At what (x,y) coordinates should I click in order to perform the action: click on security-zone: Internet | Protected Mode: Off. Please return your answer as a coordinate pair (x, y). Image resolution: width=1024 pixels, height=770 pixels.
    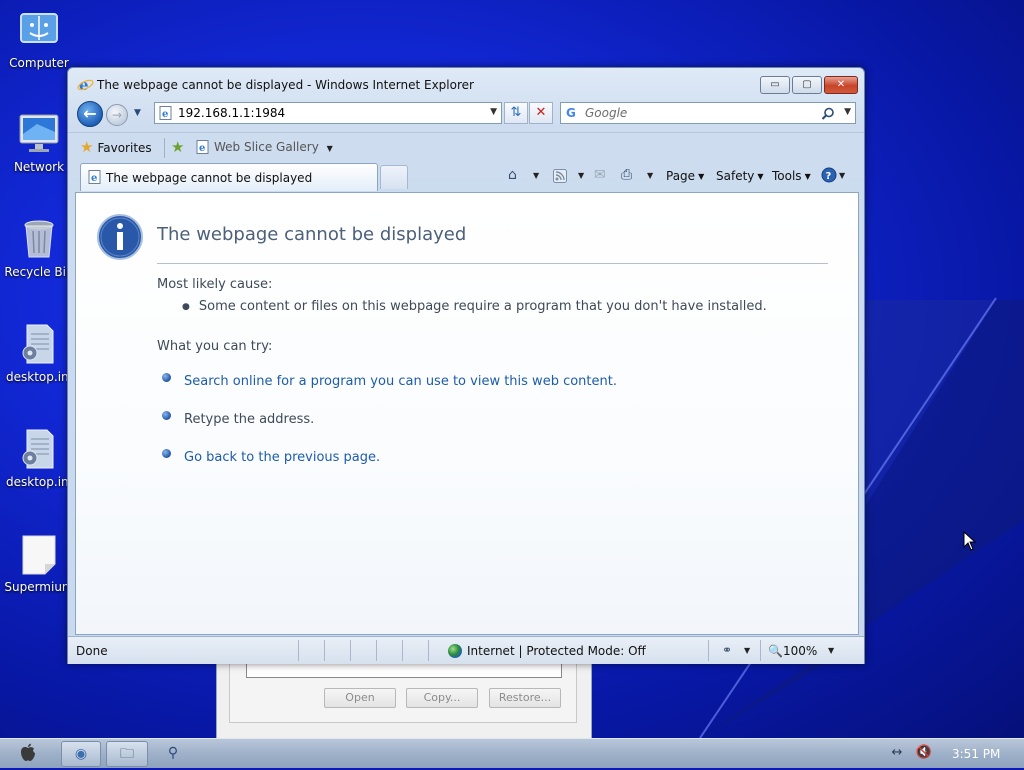
    Looking at the image, I should click on (547, 651).